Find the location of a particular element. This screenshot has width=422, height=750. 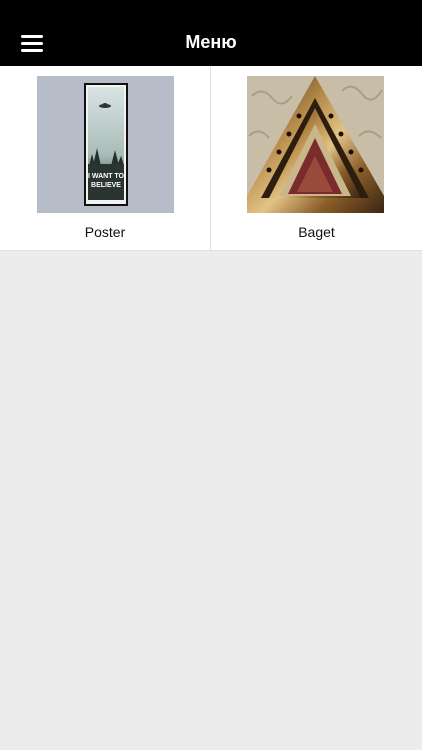

category-item-poster: I WANT TO BELIEVE Poster is located at coordinates (105, 158).